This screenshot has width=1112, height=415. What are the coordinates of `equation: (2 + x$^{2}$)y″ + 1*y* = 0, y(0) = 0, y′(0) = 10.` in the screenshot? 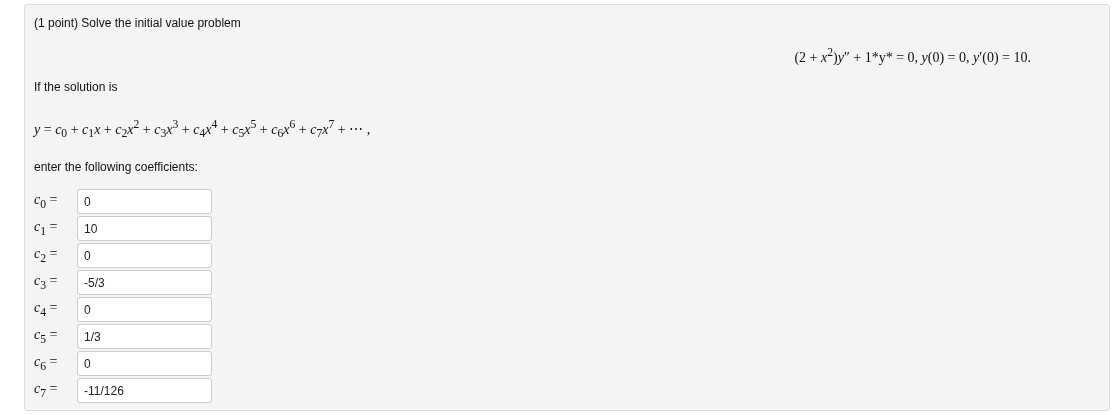 It's located at (912, 56).